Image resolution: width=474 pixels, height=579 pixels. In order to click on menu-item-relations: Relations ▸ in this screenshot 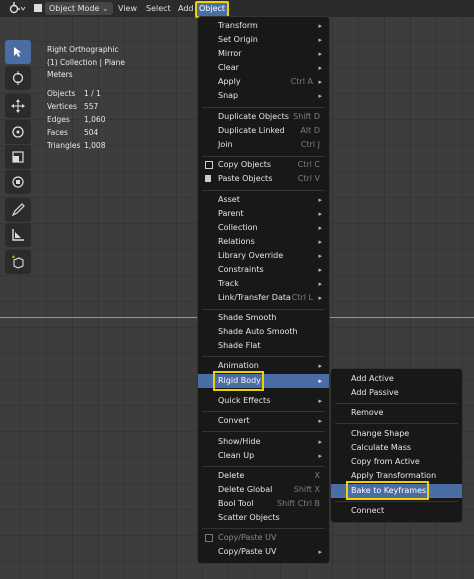, I will do `click(263, 242)`.